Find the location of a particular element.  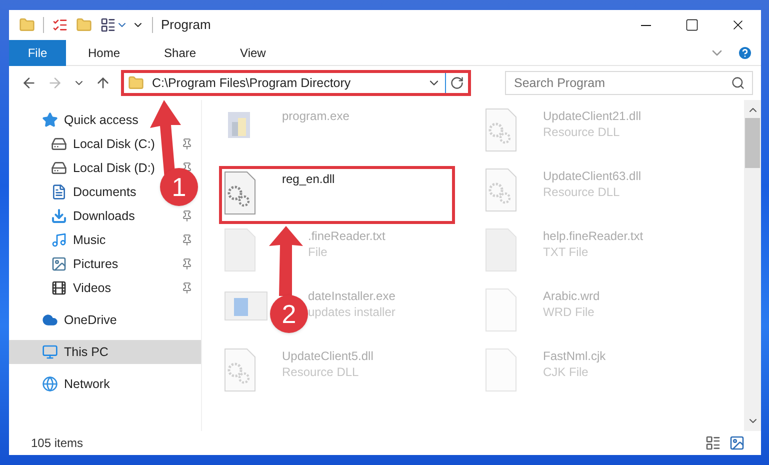

folder-icon is located at coordinates (136, 83).